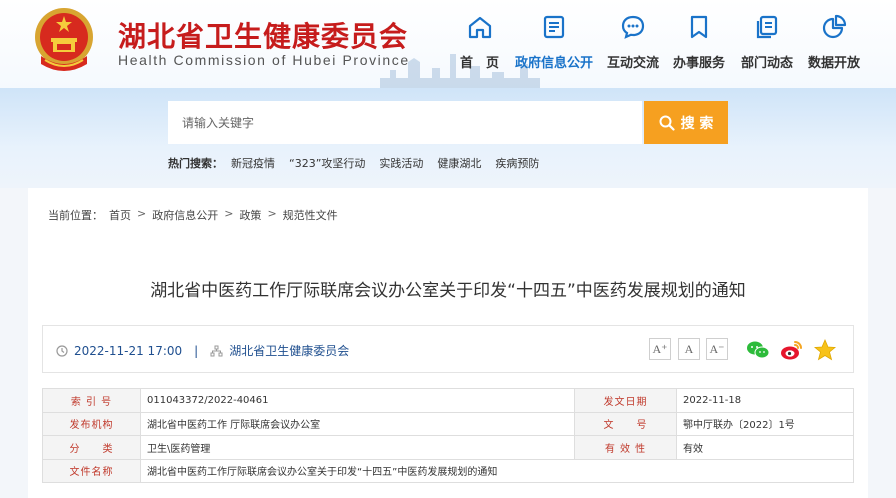  What do you see at coordinates (185, 215) in the screenshot?
I see `breadcrumb-item-gov-info: 政府信息公开` at bounding box center [185, 215].